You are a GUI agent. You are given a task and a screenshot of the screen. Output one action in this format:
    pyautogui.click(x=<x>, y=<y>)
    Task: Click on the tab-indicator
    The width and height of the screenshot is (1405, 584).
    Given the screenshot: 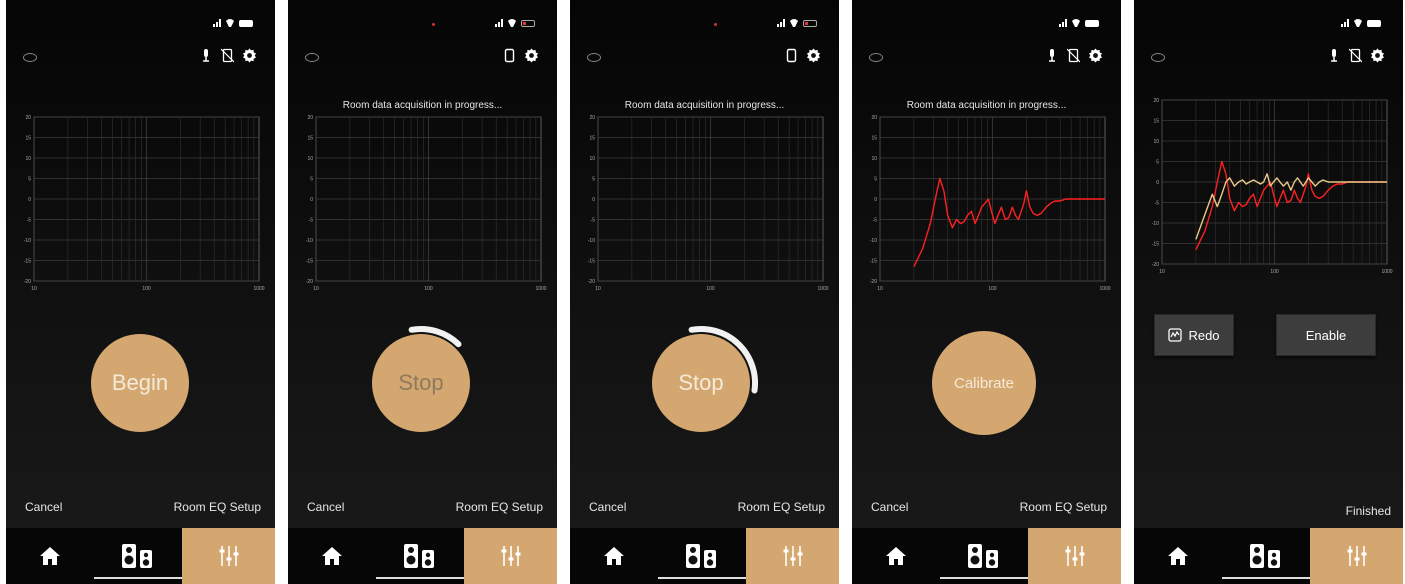 What is the action you would take?
    pyautogui.click(x=1266, y=578)
    